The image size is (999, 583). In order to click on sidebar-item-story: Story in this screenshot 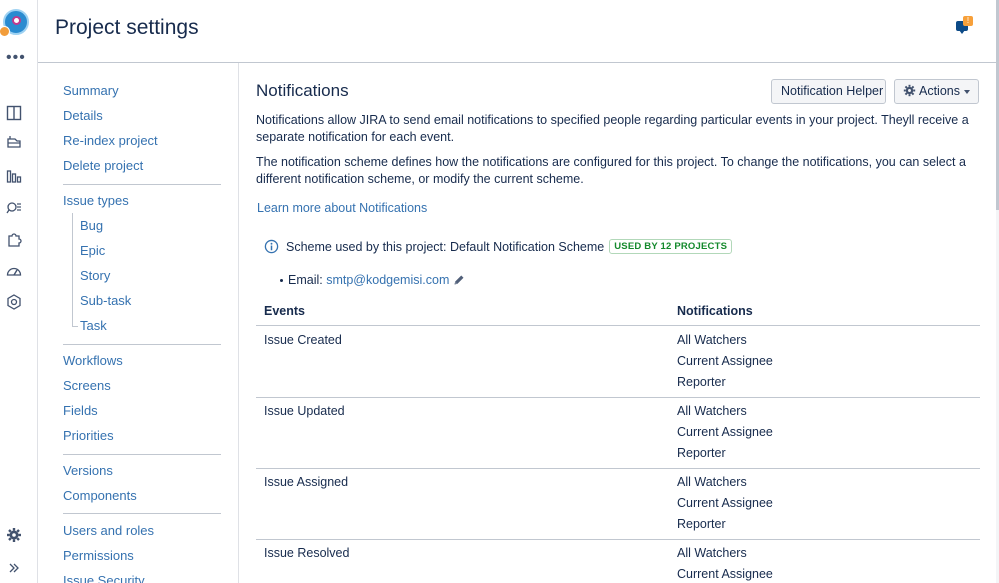, I will do `click(146, 275)`.